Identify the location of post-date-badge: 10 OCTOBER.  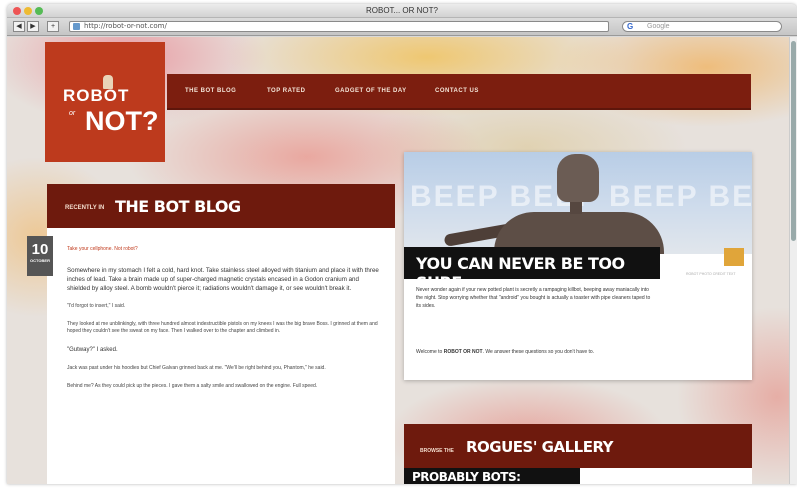
(40, 256).